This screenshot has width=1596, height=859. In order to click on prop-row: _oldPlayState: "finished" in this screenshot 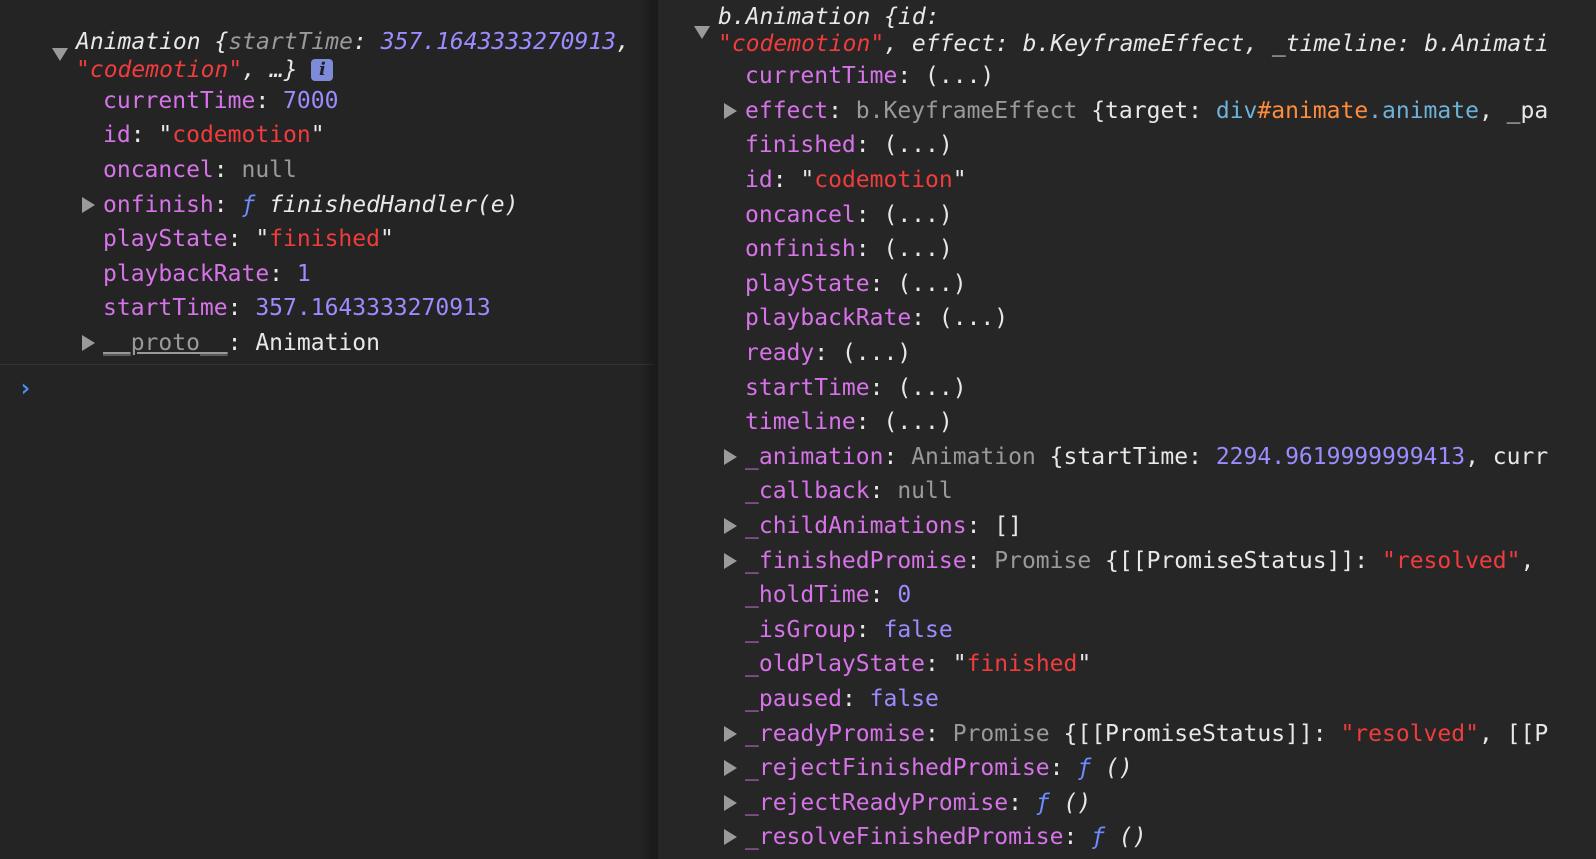, I will do `click(918, 664)`.